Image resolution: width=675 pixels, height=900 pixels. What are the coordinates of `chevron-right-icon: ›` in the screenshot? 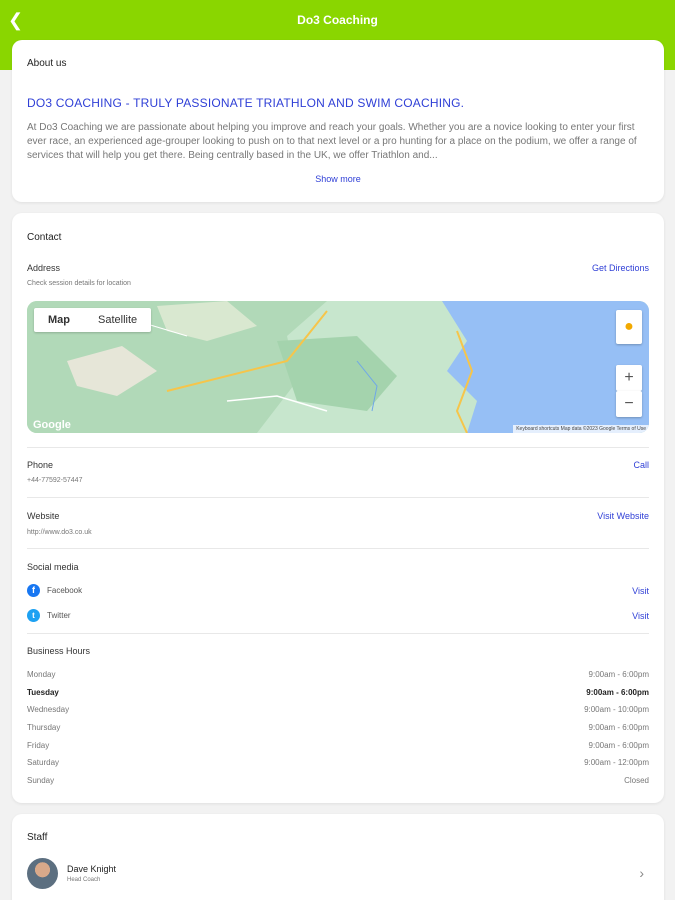 It's located at (641, 873).